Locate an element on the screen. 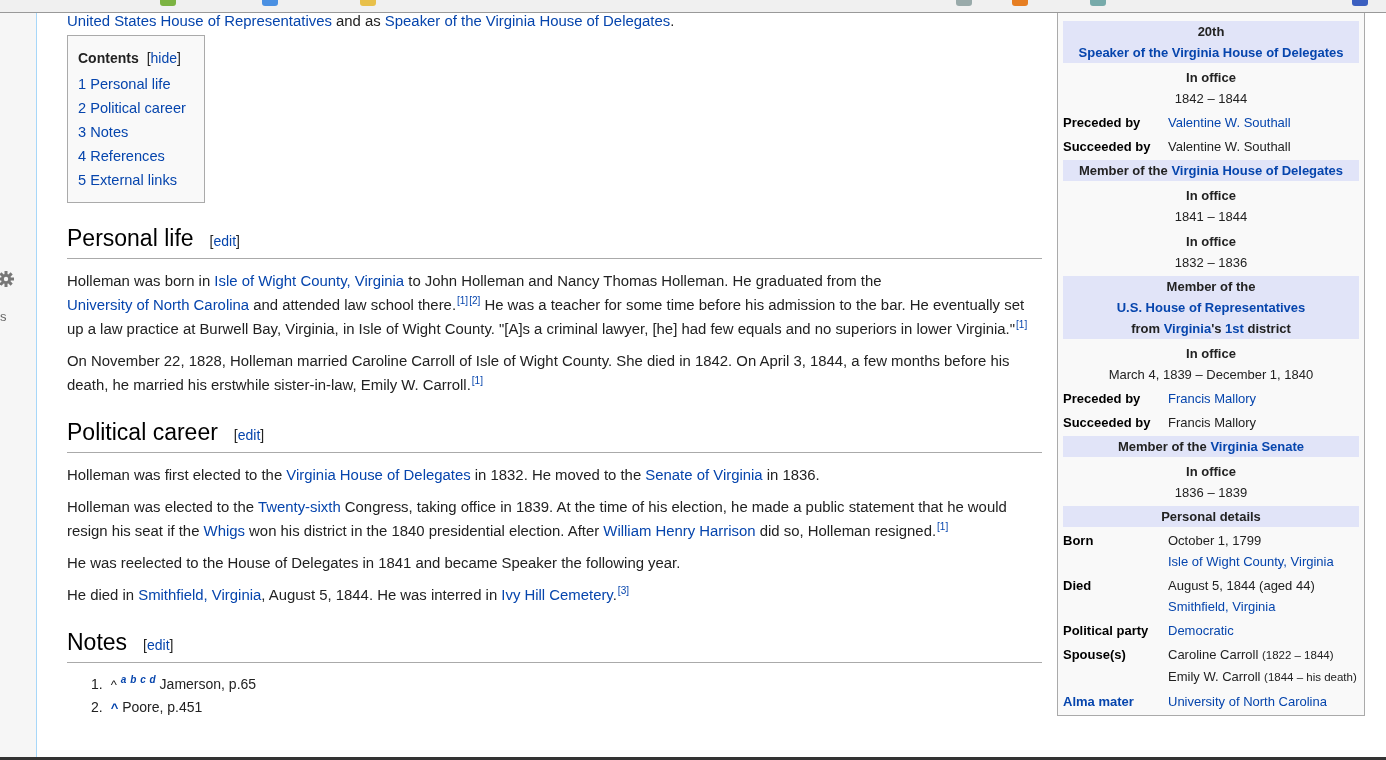 The width and height of the screenshot is (1386, 760). note-number: 1. is located at coordinates (97, 684).